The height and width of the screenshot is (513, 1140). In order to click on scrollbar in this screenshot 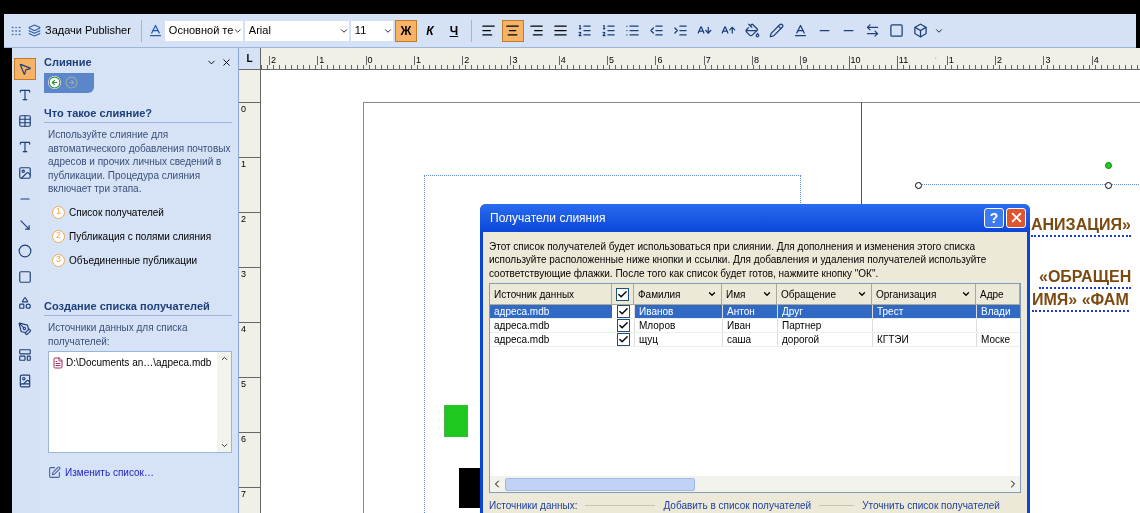, I will do `click(224, 402)`.